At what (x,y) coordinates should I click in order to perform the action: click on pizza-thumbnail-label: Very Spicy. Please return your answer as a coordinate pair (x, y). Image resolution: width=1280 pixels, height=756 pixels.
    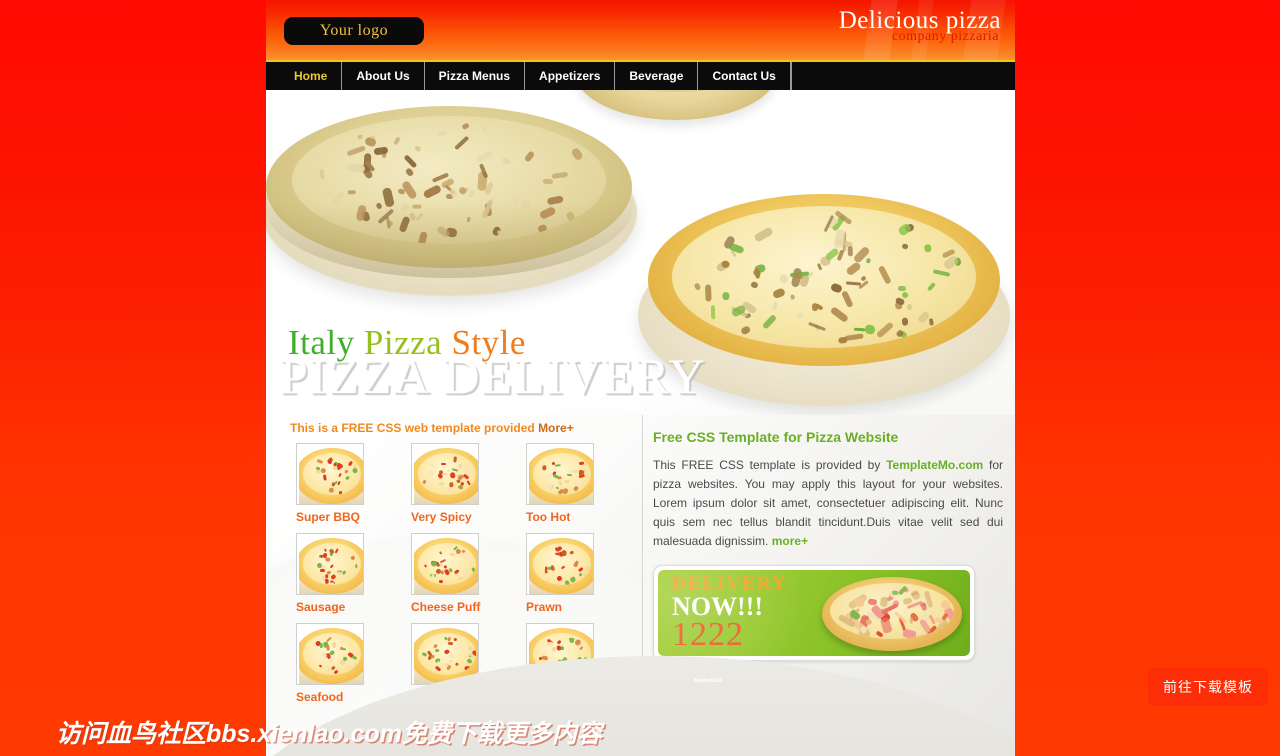
    Looking at the image, I should click on (468, 517).